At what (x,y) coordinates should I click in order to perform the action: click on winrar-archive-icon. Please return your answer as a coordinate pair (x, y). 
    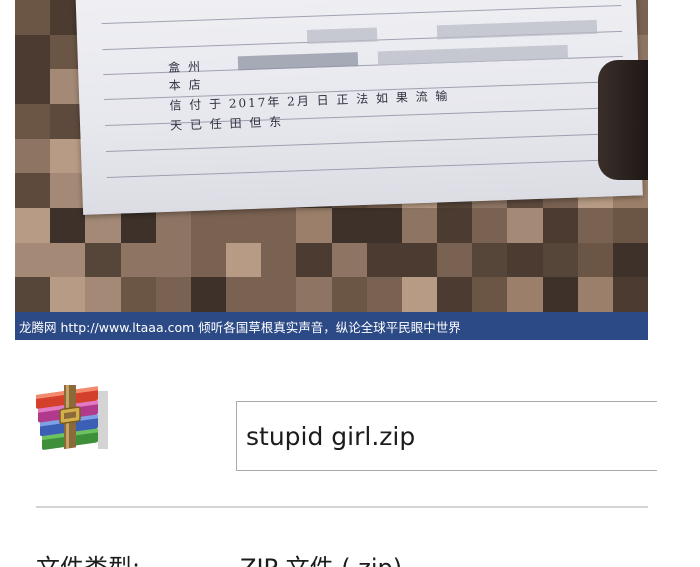
    Looking at the image, I should click on (73, 418).